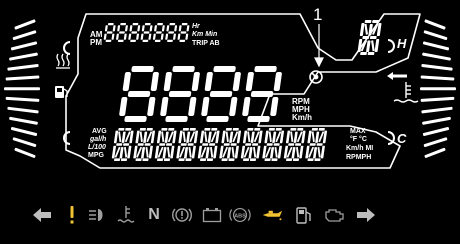  Describe the element at coordinates (402, 138) in the screenshot. I see `cold-label: C` at that location.